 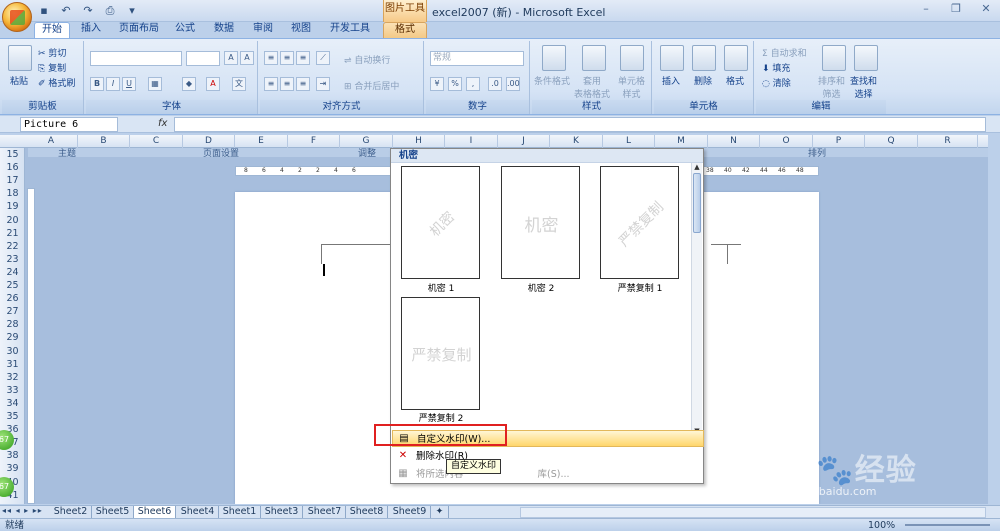 What do you see at coordinates (986, 8) in the screenshot?
I see `close-button: ✕` at bounding box center [986, 8].